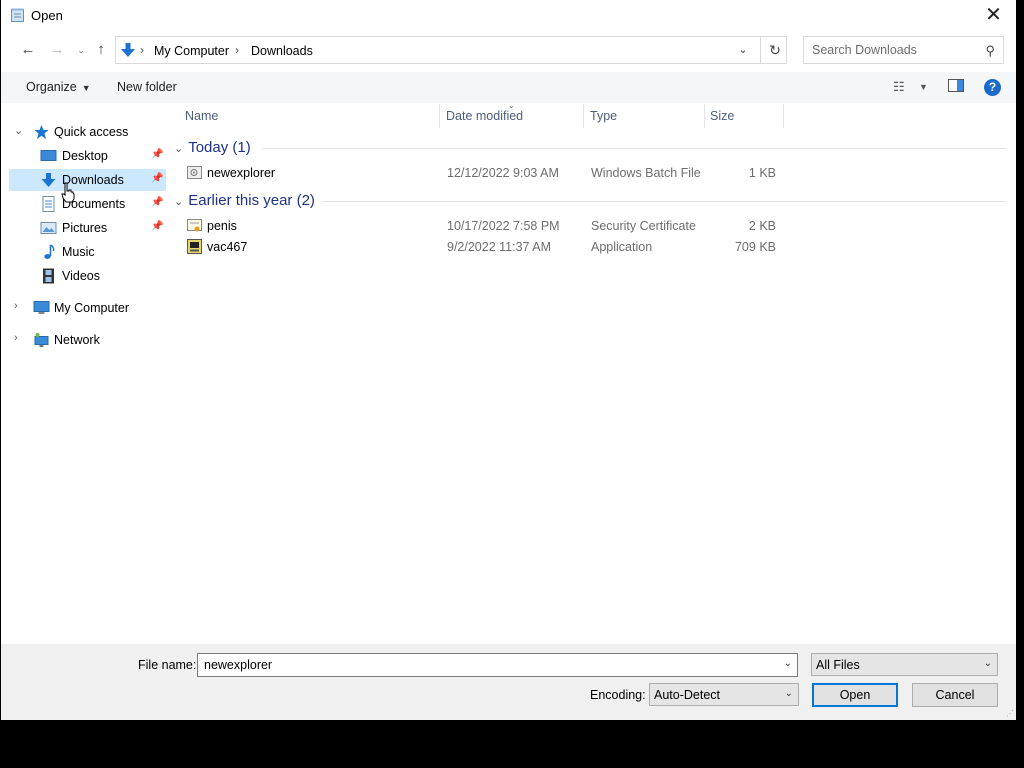 This screenshot has height=768, width=1024. I want to click on documents-icon, so click(48, 204).